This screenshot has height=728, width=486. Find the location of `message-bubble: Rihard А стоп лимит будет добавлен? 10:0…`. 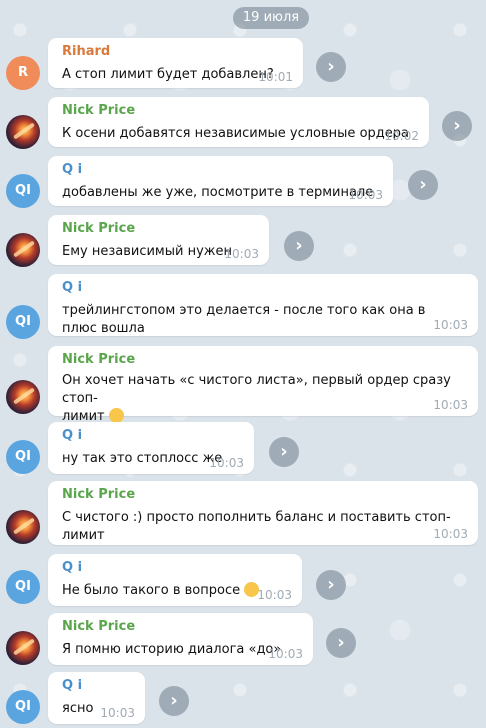

message-bubble: Rihard А стоп лимит будет добавлен? 10:0… is located at coordinates (175, 63).